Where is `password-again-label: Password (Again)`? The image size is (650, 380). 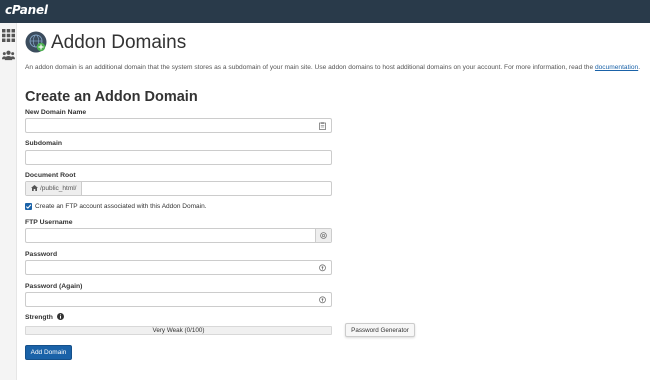
password-again-label: Password (Again) is located at coordinates (54, 286).